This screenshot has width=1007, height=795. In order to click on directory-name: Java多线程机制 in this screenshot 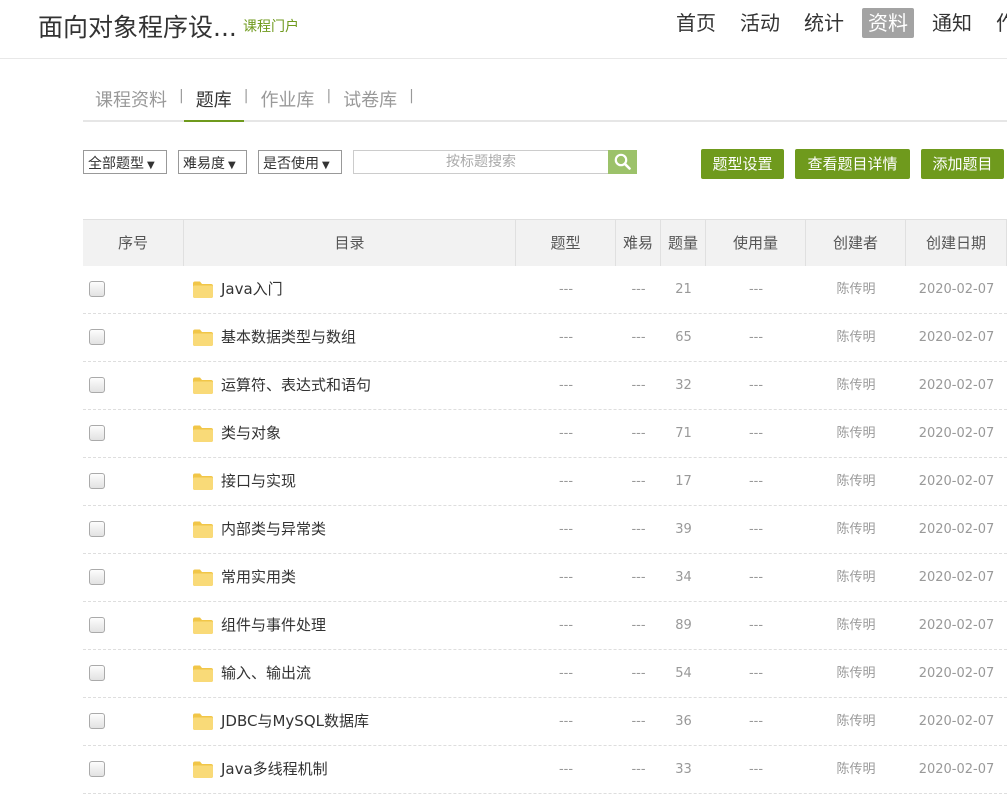, I will do `click(274, 769)`.